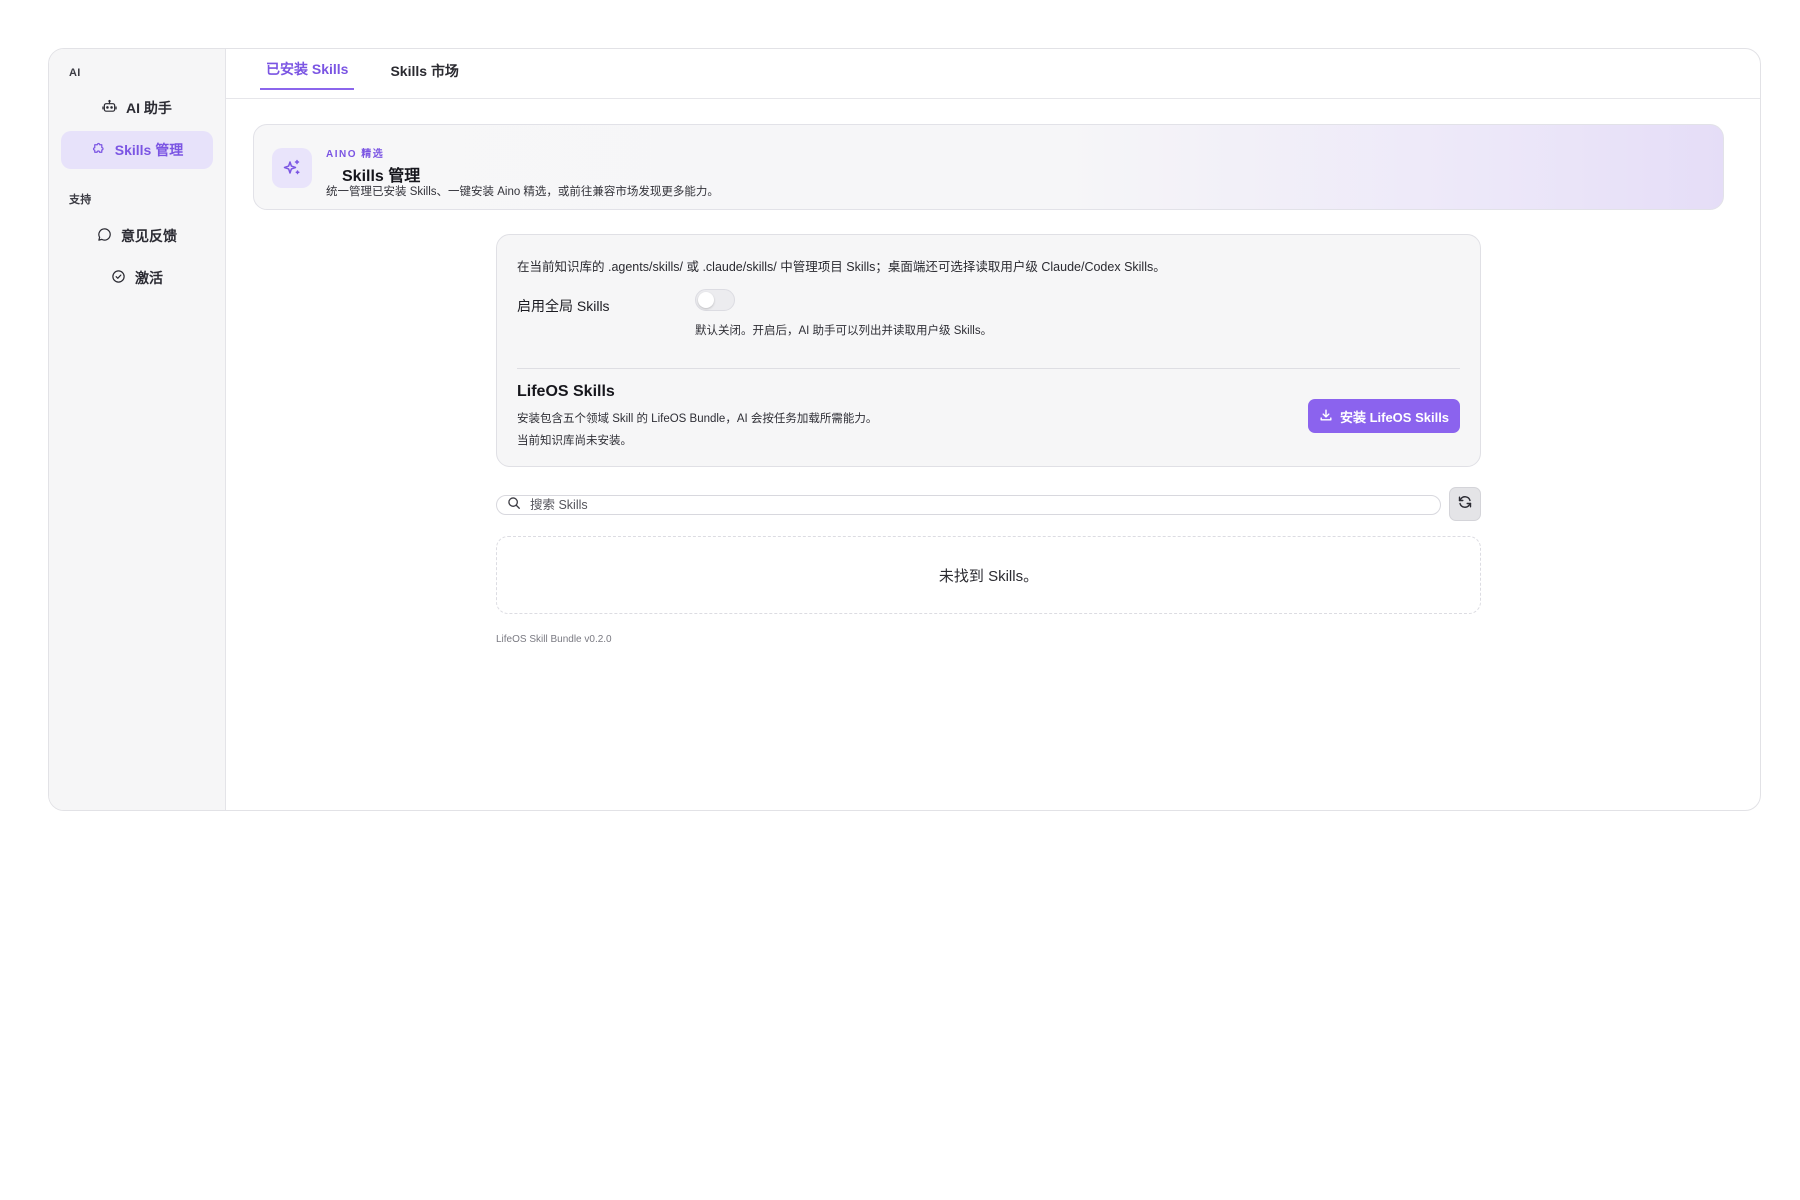  I want to click on divider, so click(988, 368).